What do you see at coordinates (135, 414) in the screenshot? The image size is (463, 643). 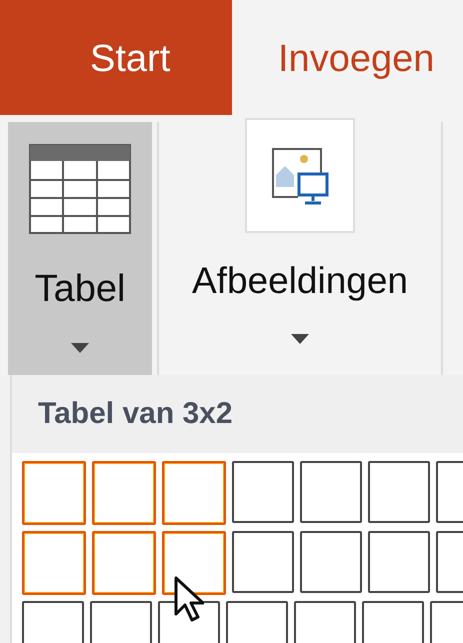 I see `dropdown-title: Tabel van 3x2` at bounding box center [135, 414].